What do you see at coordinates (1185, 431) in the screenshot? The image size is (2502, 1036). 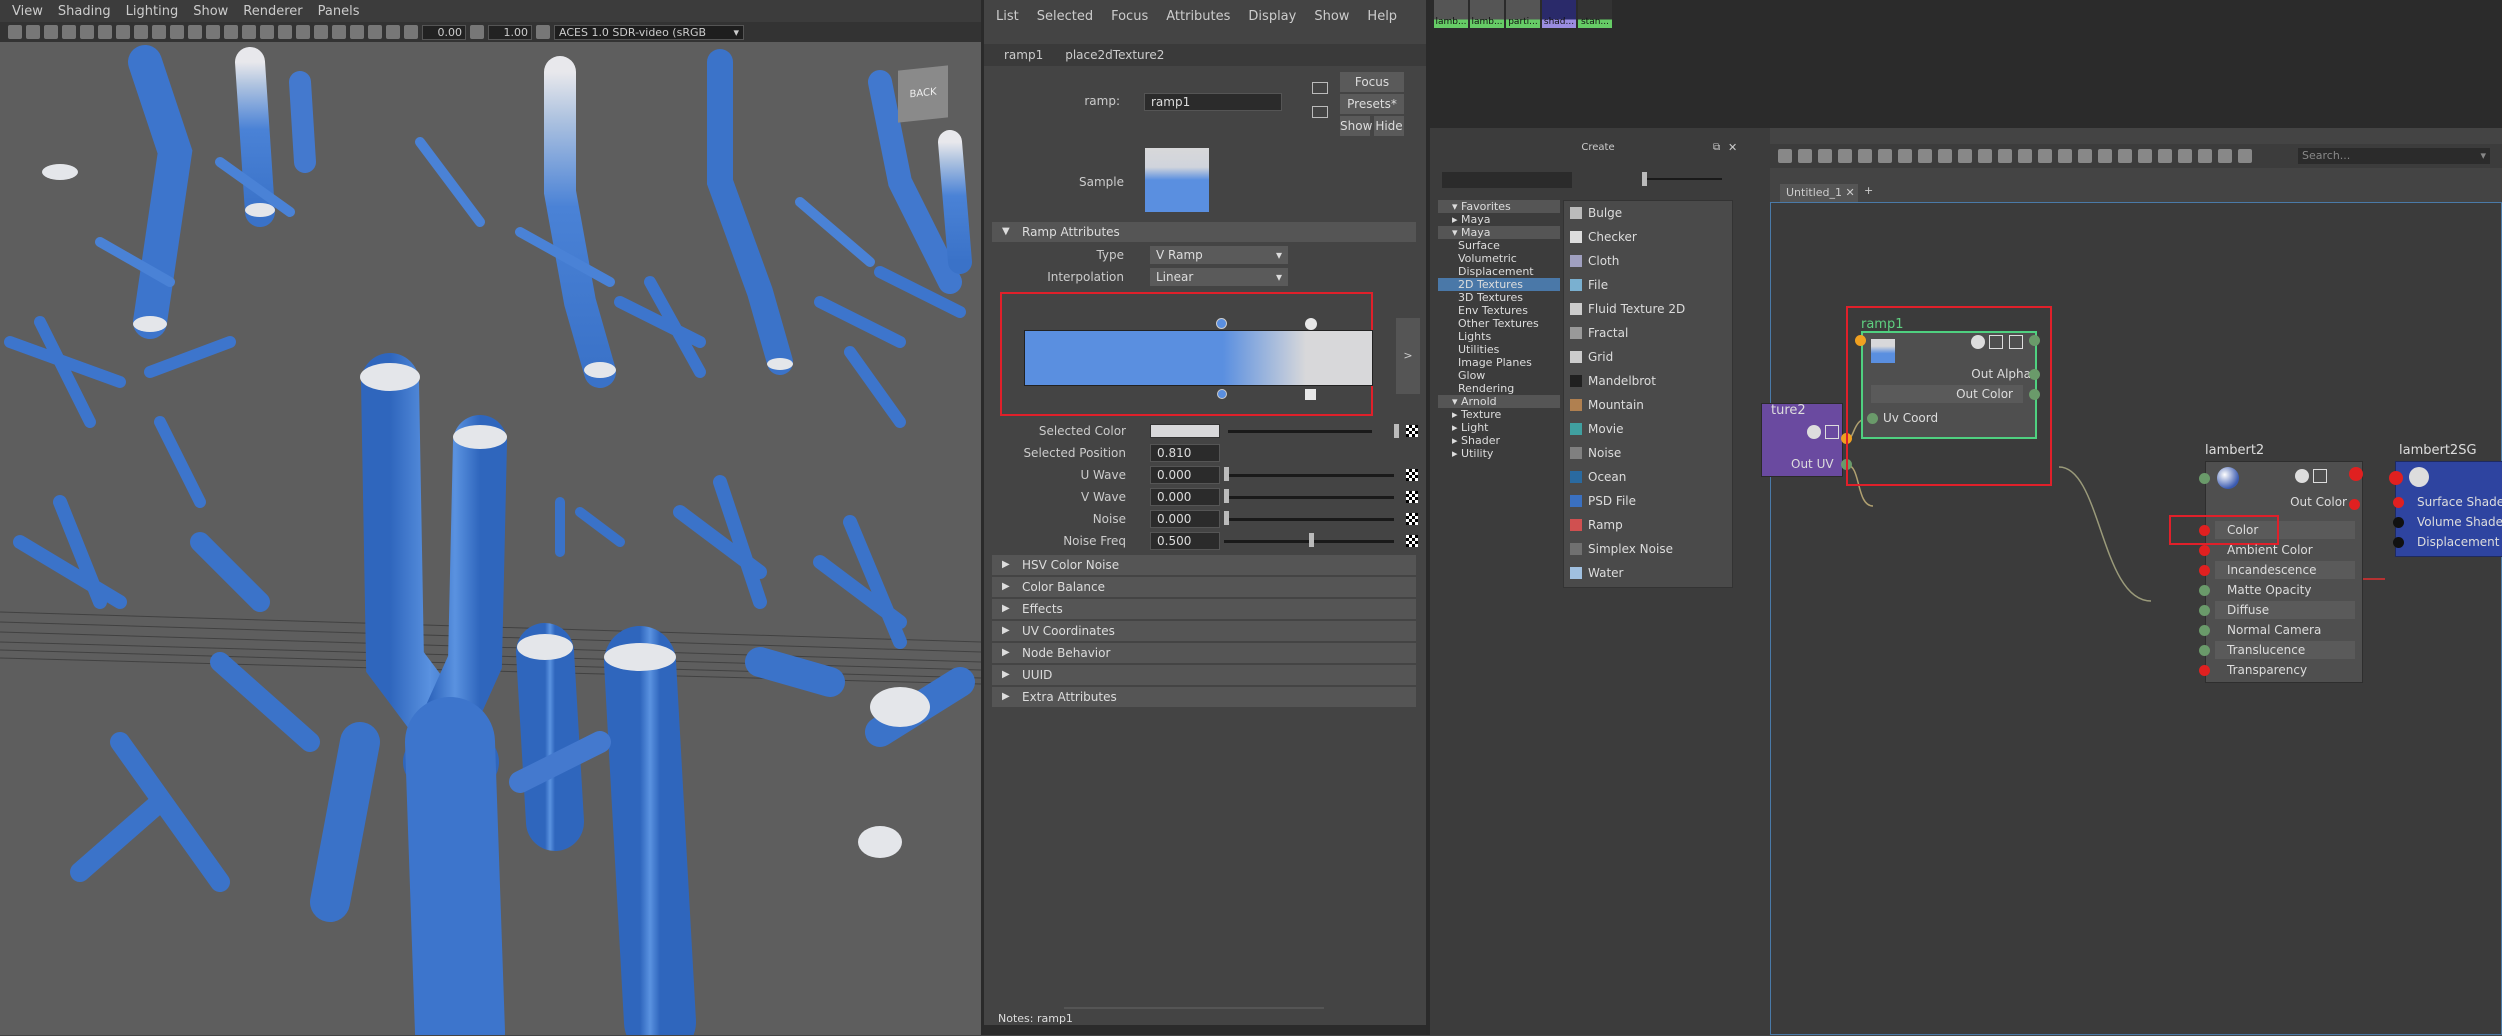 I see `selected-color-swatch` at bounding box center [1185, 431].